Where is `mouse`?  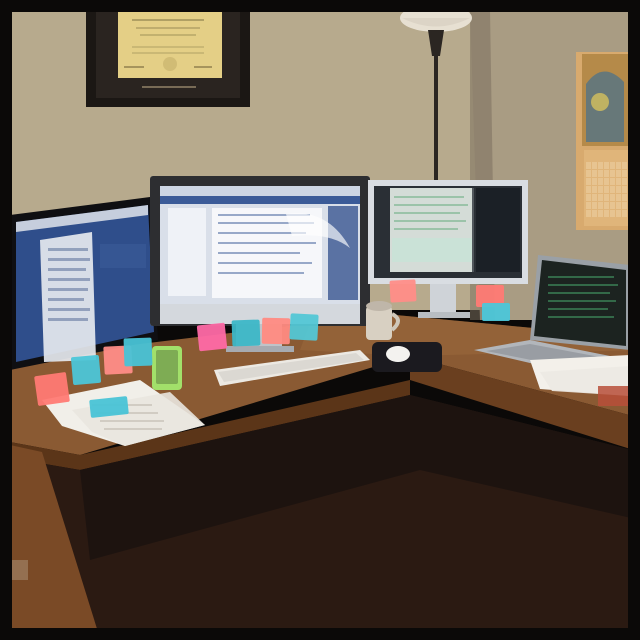
mouse is located at coordinates (398, 354).